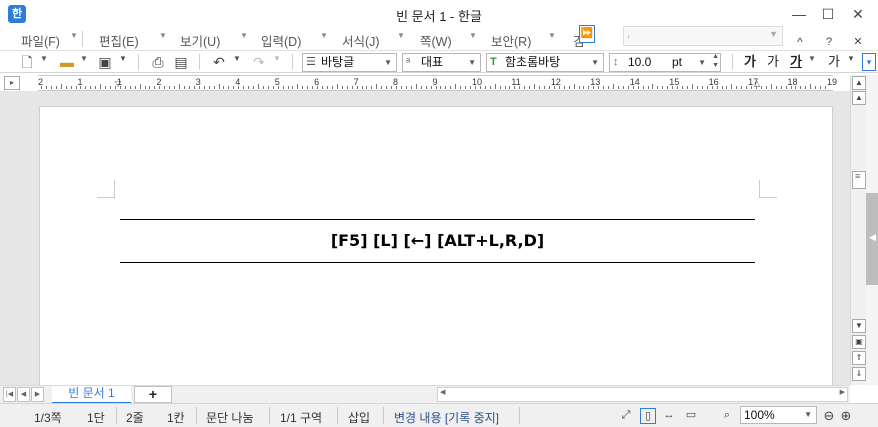 The width and height of the screenshot is (878, 427). What do you see at coordinates (665, 62) in the screenshot?
I see `font-size-field: ↕ 10.0 pt ▼ ▲ ▼` at bounding box center [665, 62].